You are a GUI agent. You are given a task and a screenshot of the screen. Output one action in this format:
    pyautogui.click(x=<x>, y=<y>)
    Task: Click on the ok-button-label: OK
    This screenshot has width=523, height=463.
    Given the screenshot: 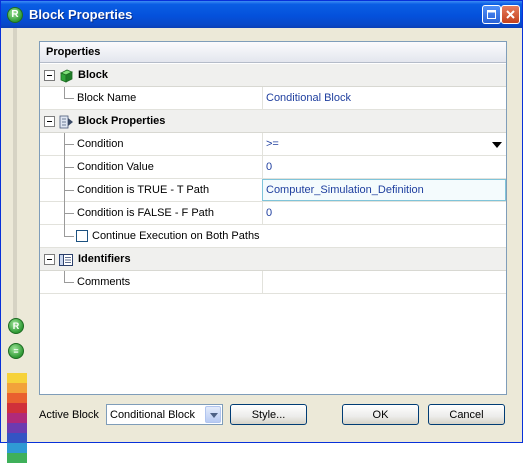 What is the action you would take?
    pyautogui.click(x=380, y=414)
    